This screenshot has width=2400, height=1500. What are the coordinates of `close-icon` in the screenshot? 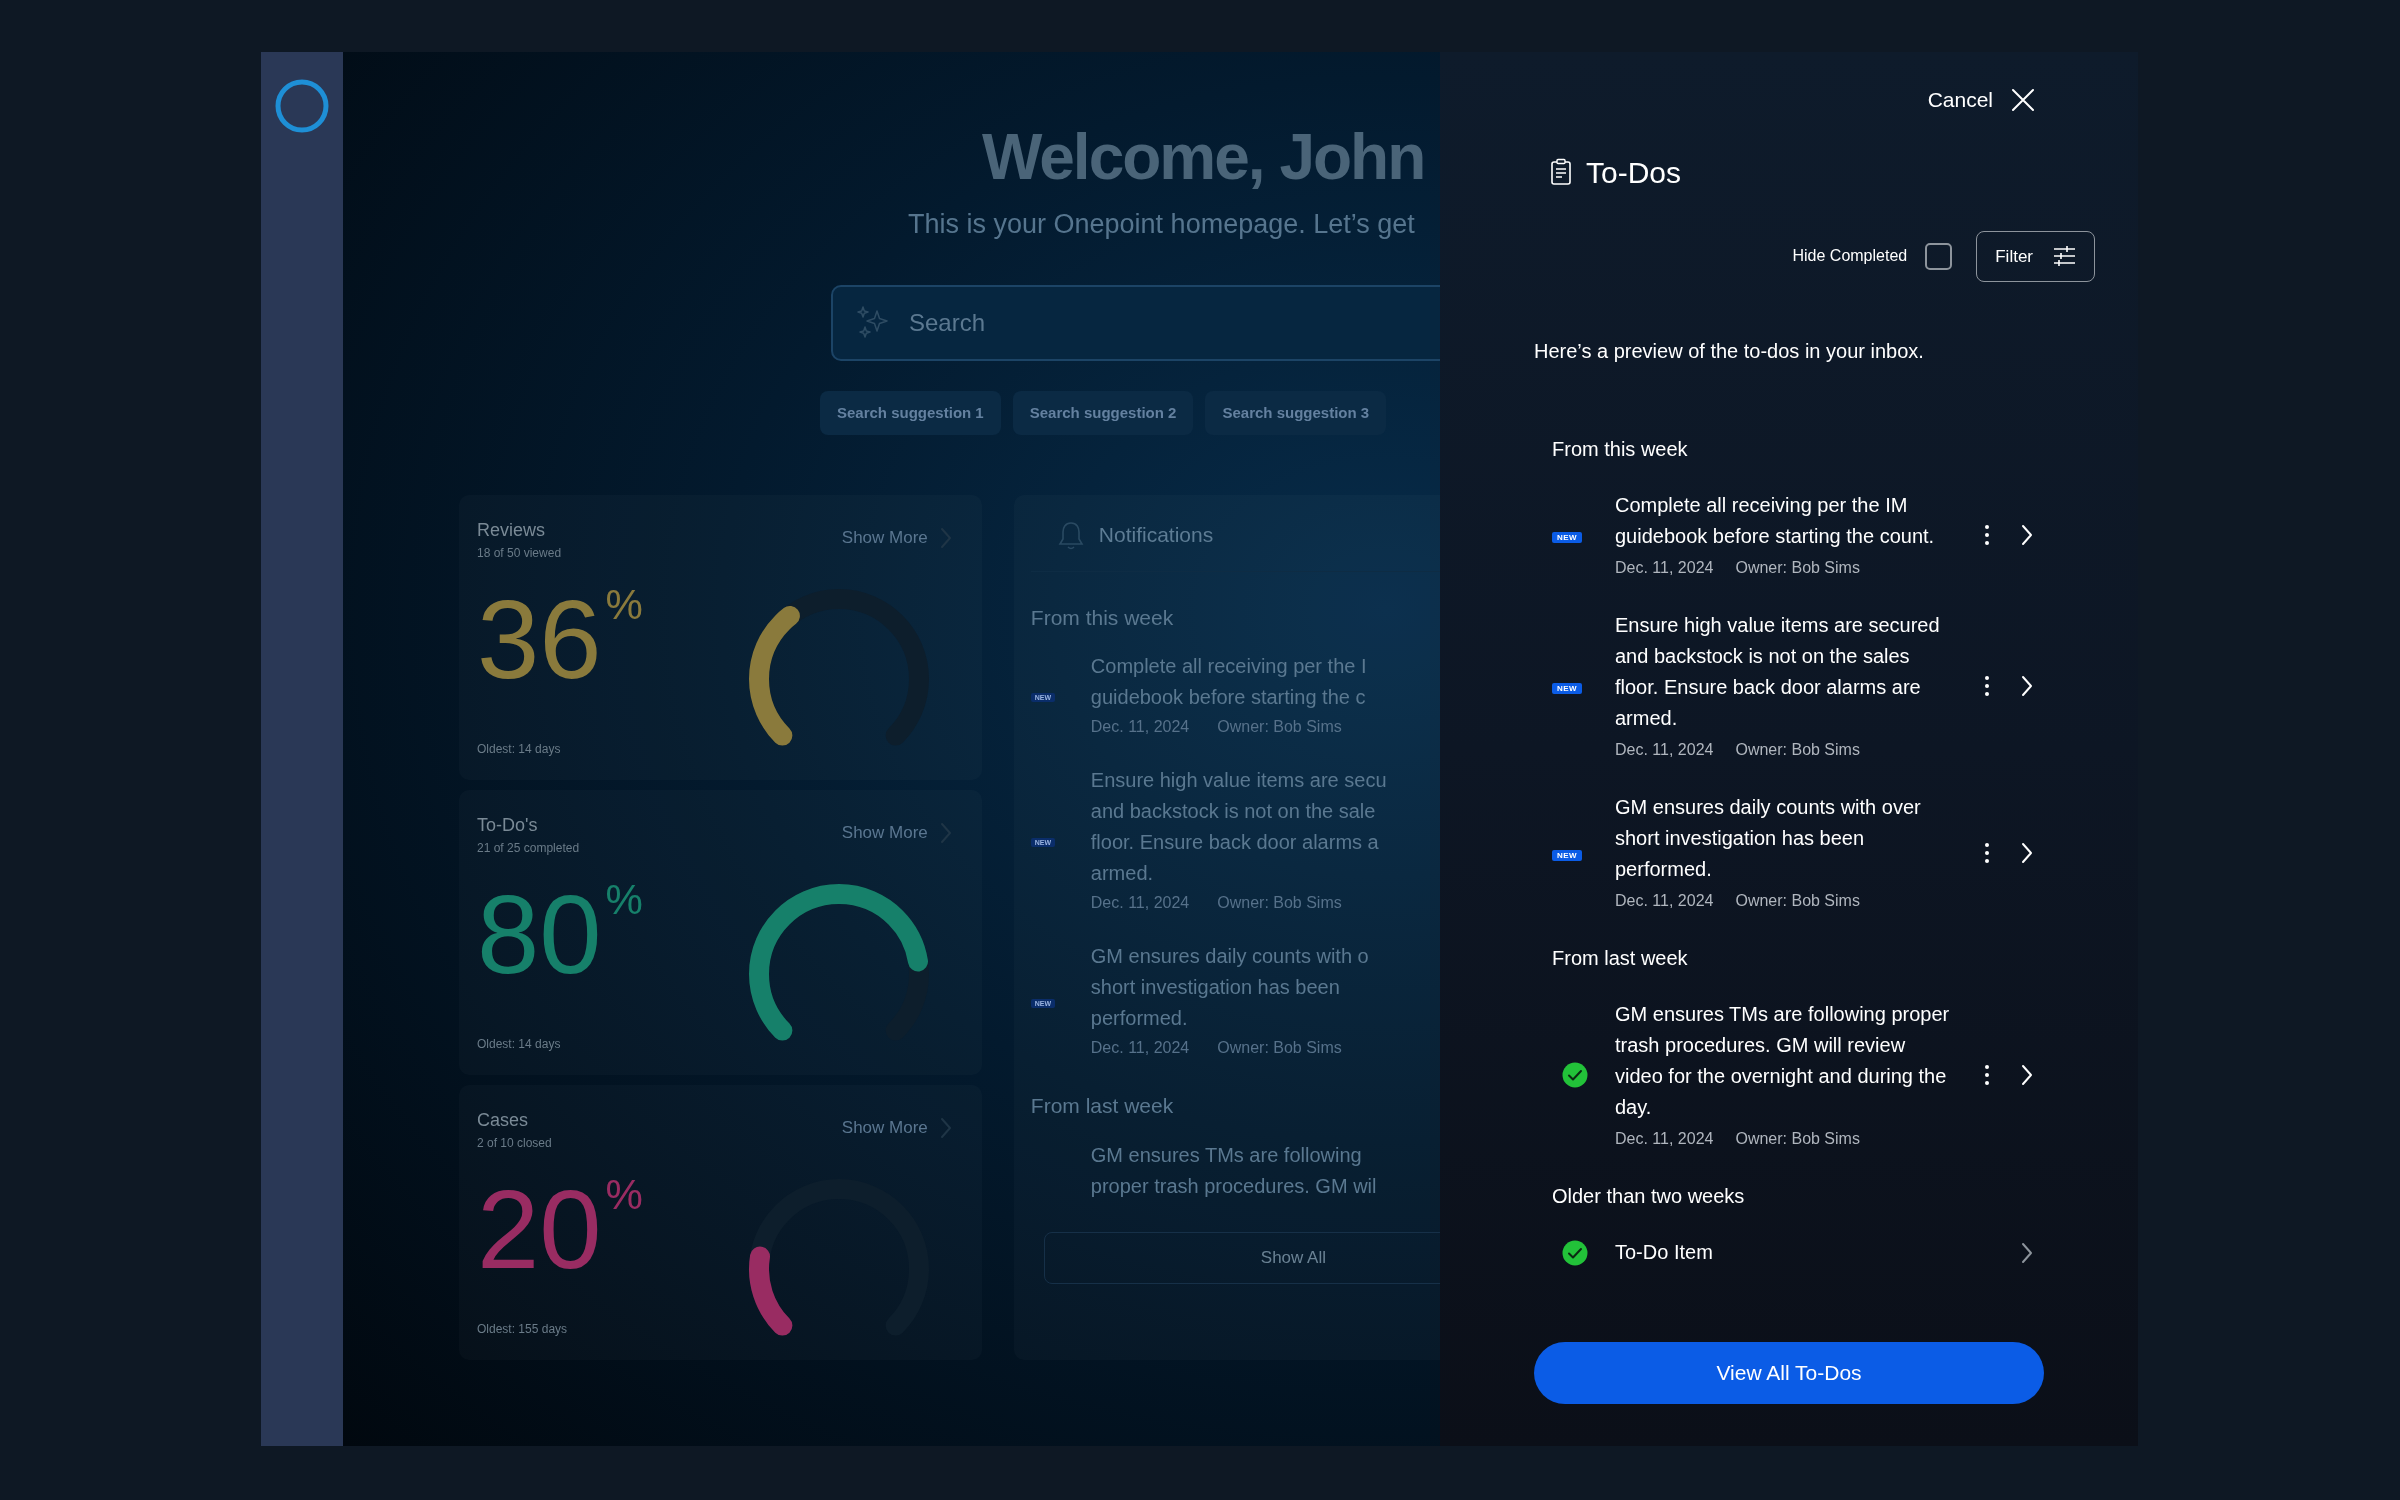 It's located at (2023, 99).